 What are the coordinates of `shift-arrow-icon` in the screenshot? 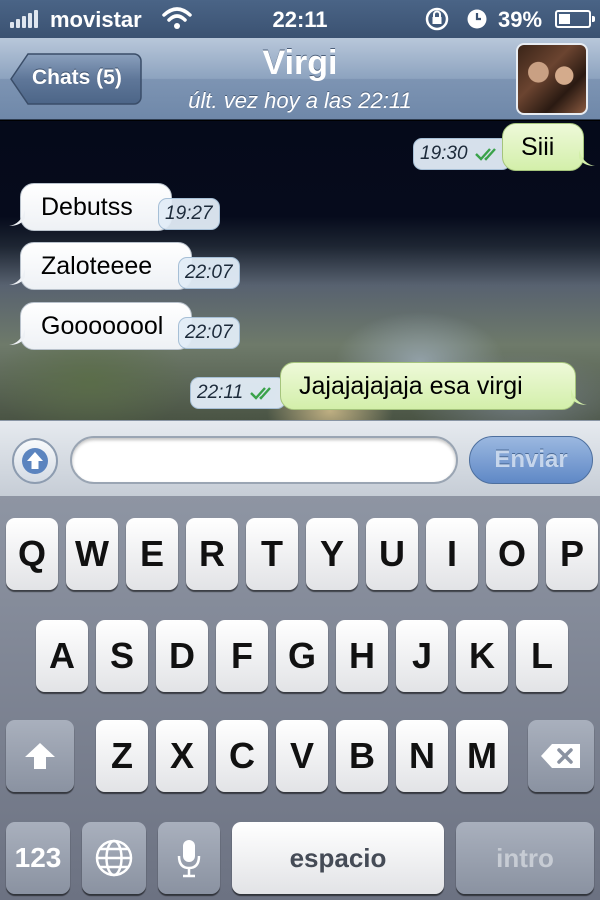 It's located at (40, 756).